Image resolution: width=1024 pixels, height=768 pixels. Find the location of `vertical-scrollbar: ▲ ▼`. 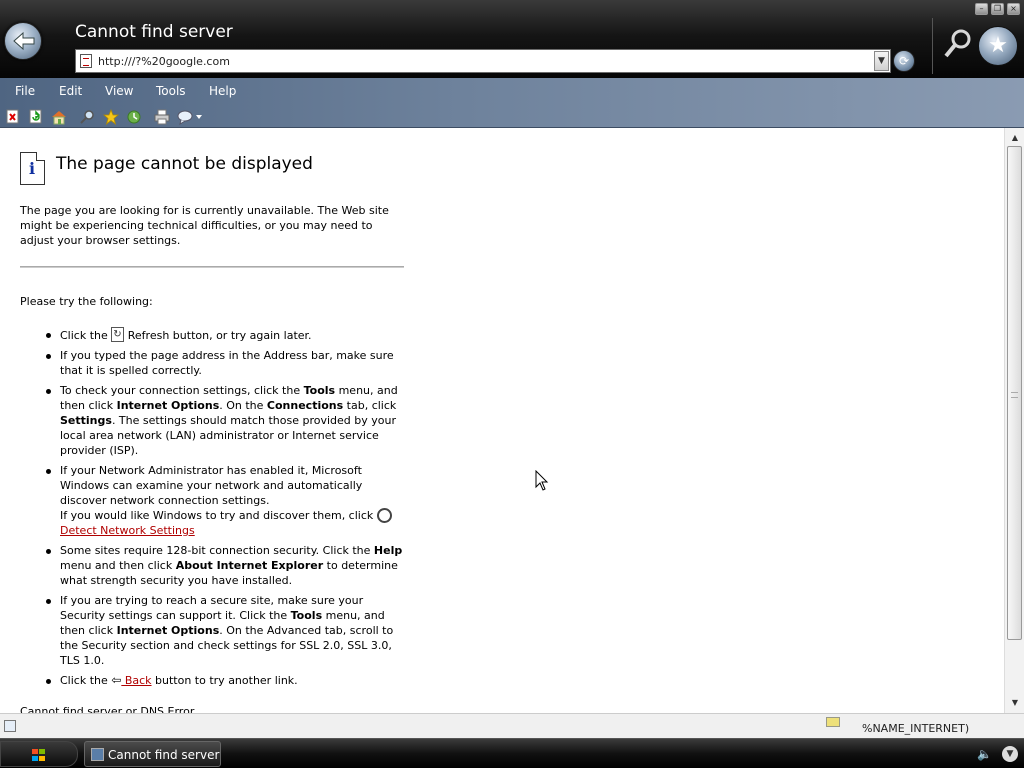

vertical-scrollbar: ▲ ▼ is located at coordinates (1014, 420).